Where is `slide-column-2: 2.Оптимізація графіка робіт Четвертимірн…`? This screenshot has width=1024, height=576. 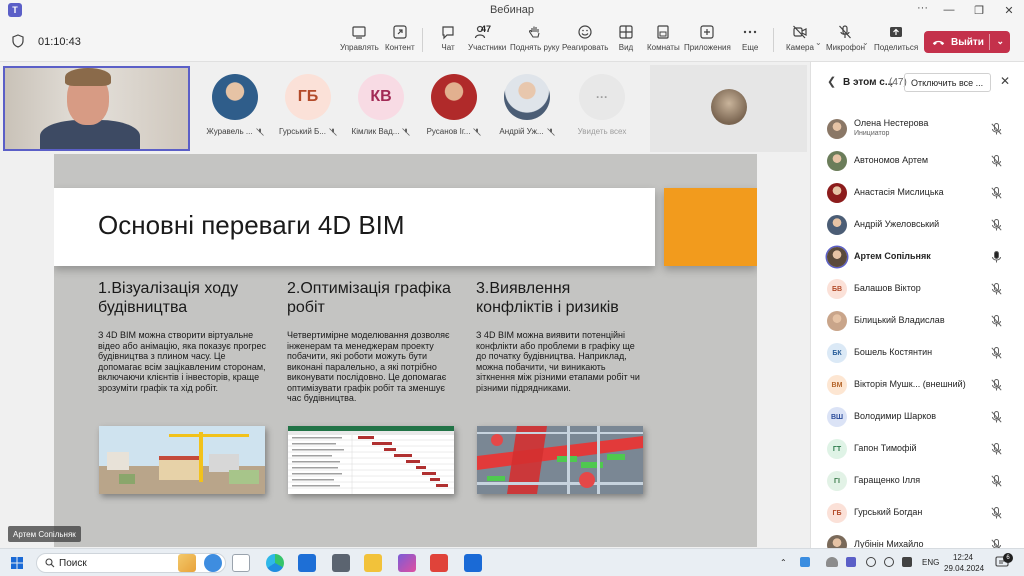
slide-column-2: 2.Оптимізація графіка робіт Четвертимірн… is located at coordinates (372, 341).